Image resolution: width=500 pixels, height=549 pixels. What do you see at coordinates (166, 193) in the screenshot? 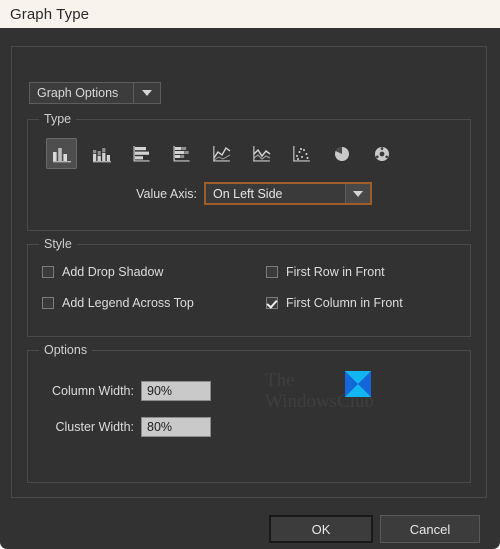
I see `value-axis-label: Value Axis:` at bounding box center [166, 193].